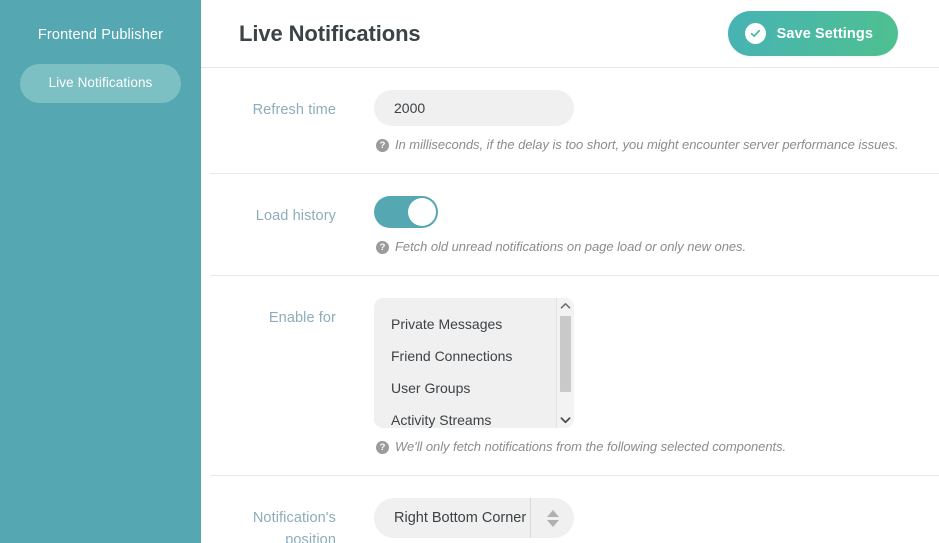  What do you see at coordinates (294, 526) in the screenshot?
I see `notification-position-label: Notification's position` at bounding box center [294, 526].